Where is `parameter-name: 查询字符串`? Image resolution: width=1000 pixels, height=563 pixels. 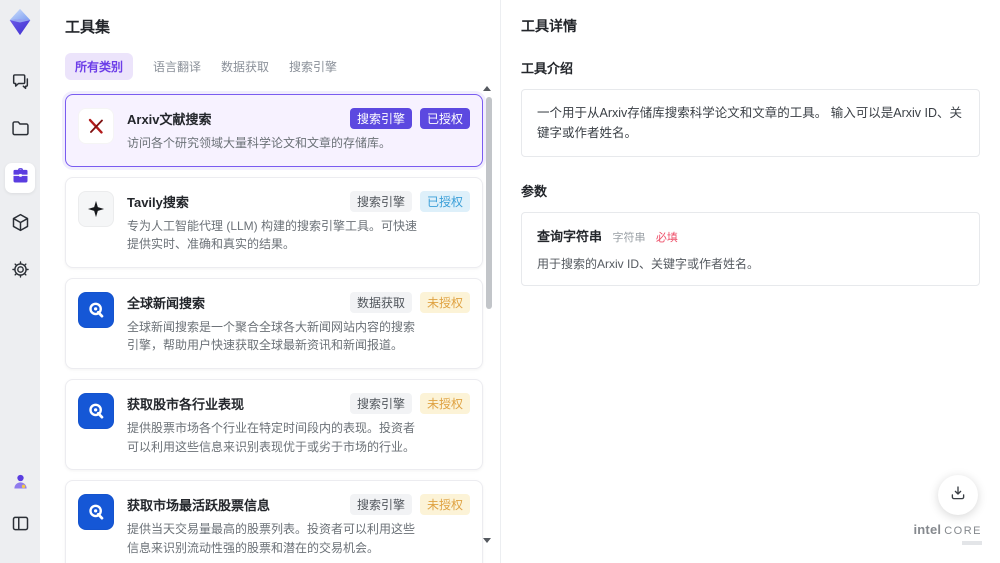
parameter-name: 查询字符串 is located at coordinates (570, 236).